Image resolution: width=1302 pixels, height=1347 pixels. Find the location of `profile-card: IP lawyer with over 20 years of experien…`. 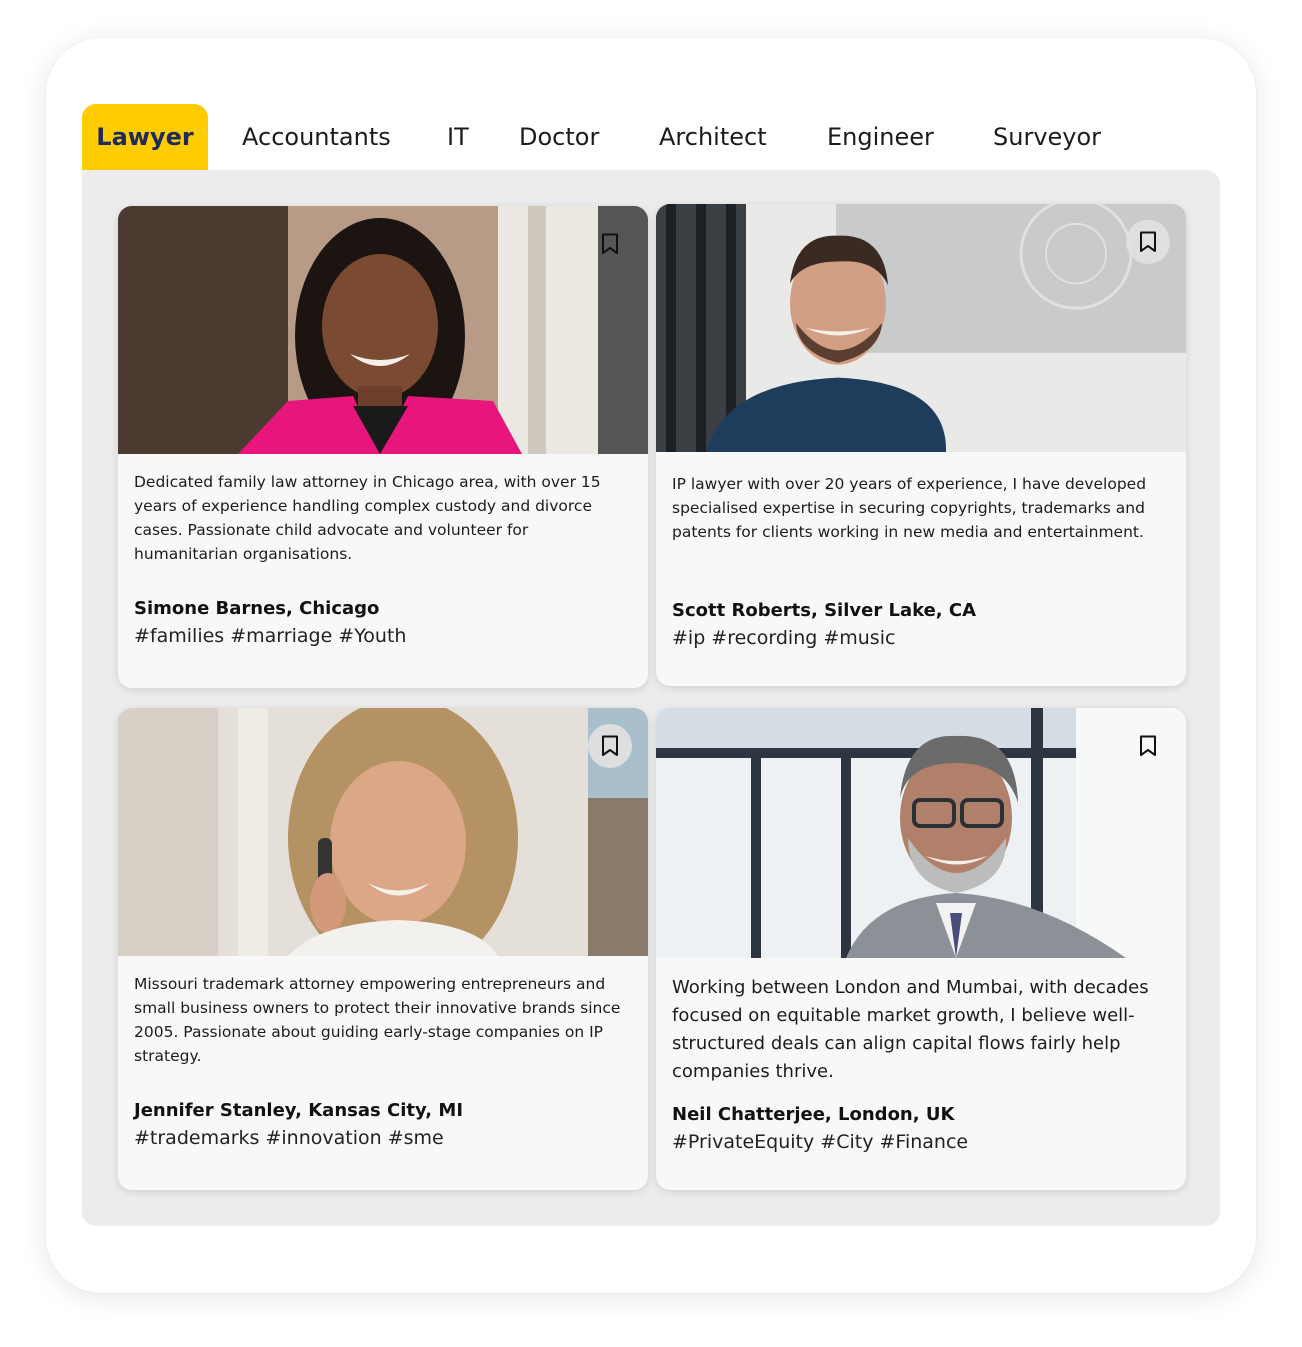

profile-card: IP lawyer with over 20 years of experien… is located at coordinates (921, 445).